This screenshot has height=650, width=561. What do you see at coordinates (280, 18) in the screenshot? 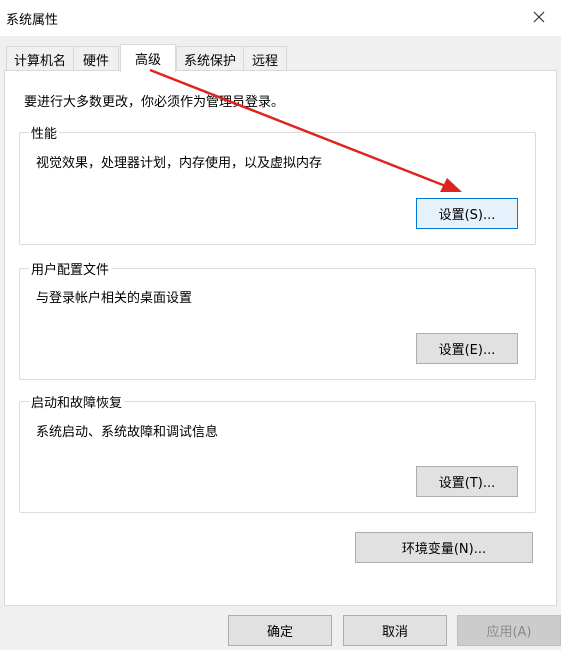
I see `title-bar: 系统属性` at bounding box center [280, 18].